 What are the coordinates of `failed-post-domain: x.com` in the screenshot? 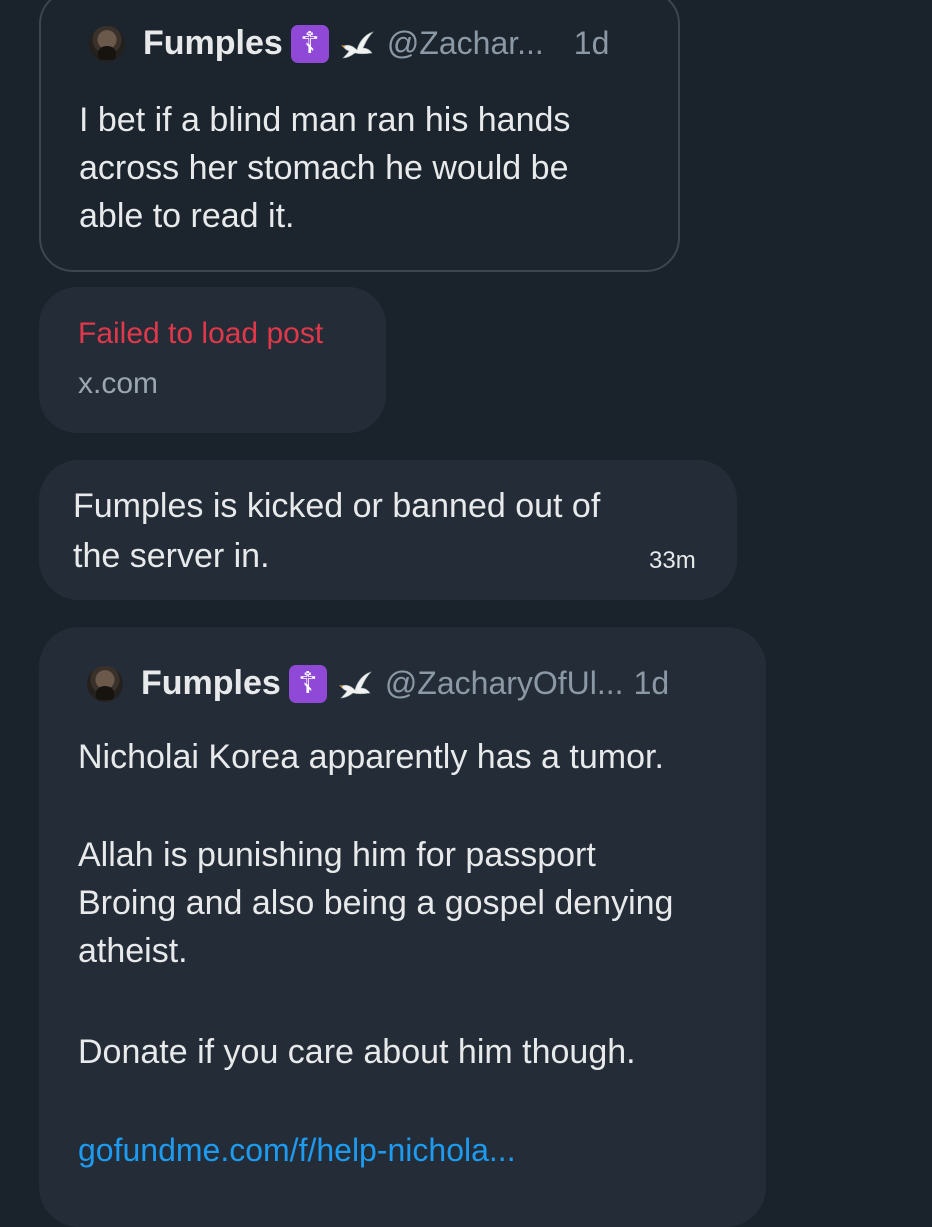 It's located at (118, 383).